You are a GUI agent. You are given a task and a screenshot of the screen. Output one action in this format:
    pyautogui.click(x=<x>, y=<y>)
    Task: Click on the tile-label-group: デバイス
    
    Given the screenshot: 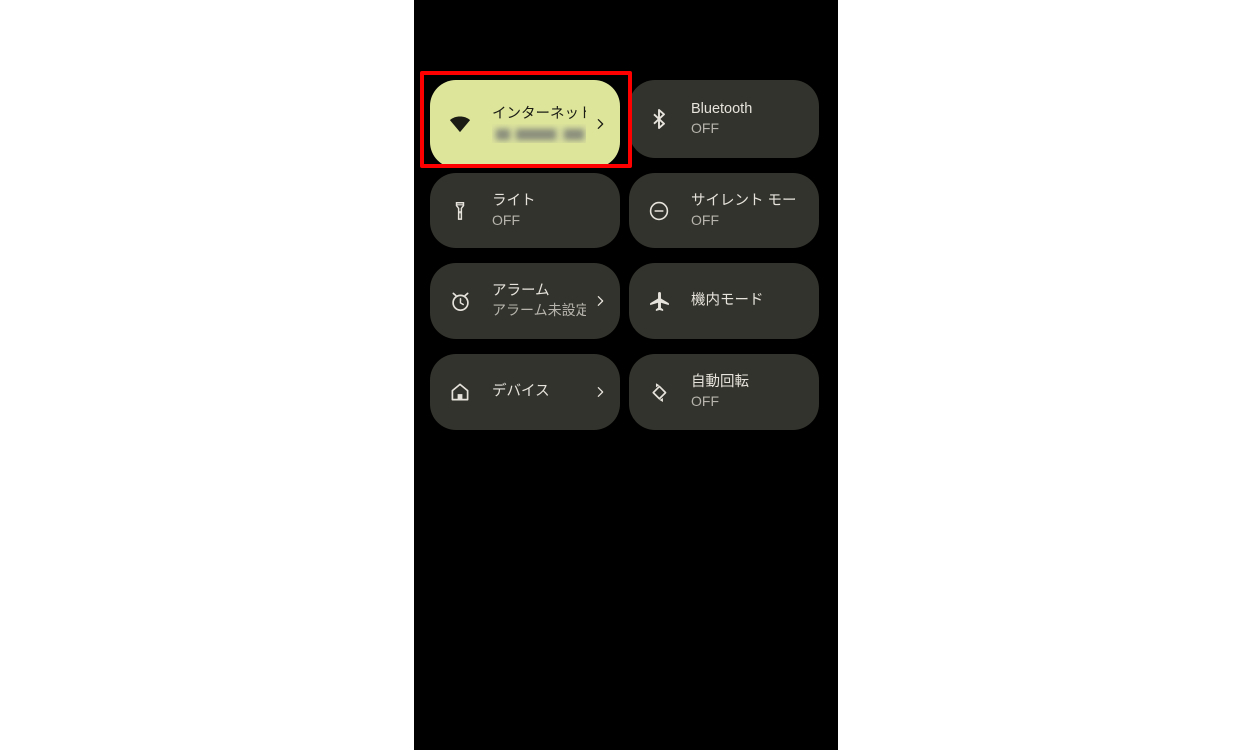 What is the action you would take?
    pyautogui.click(x=539, y=392)
    